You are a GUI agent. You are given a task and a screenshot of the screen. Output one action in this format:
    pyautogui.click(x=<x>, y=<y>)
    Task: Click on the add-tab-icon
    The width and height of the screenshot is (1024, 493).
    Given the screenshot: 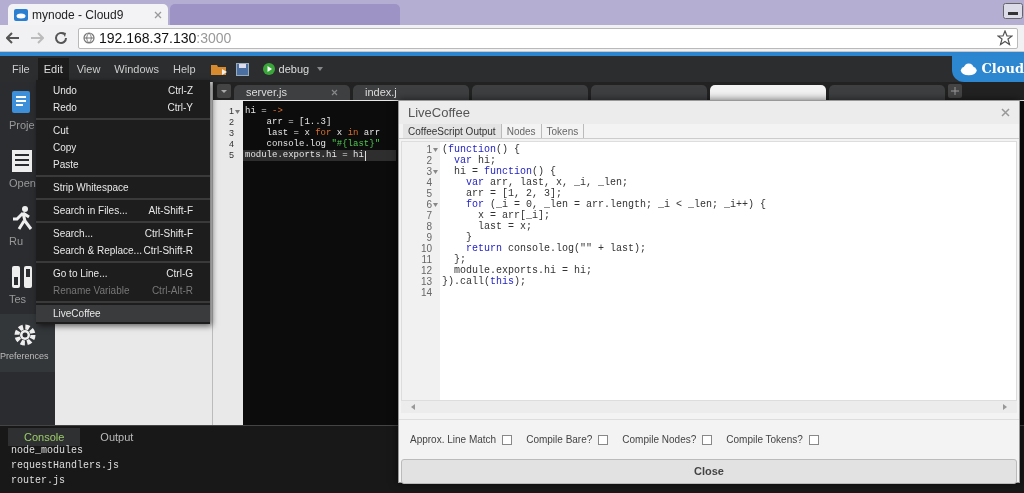 What is the action you would take?
    pyautogui.click(x=955, y=91)
    